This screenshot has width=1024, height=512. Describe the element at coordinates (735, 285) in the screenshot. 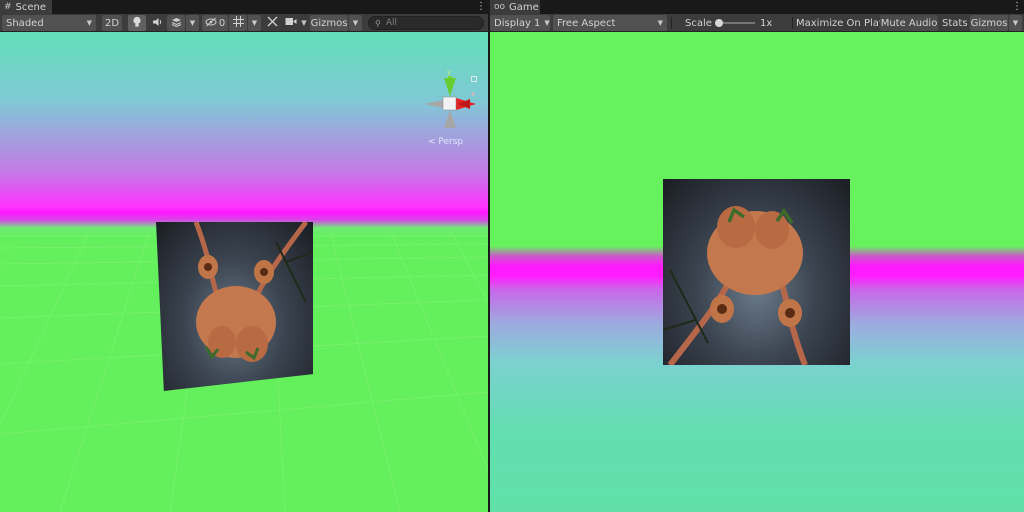

I see `creature-image-flipped` at that location.